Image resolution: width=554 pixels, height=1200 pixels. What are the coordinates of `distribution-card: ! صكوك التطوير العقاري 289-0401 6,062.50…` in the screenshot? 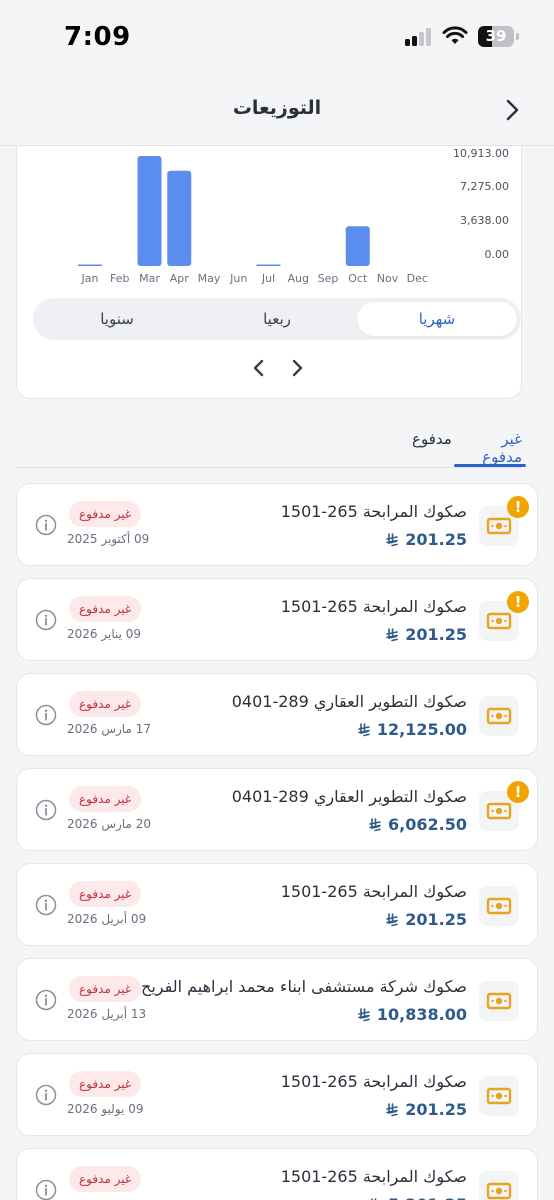 It's located at (277, 809).